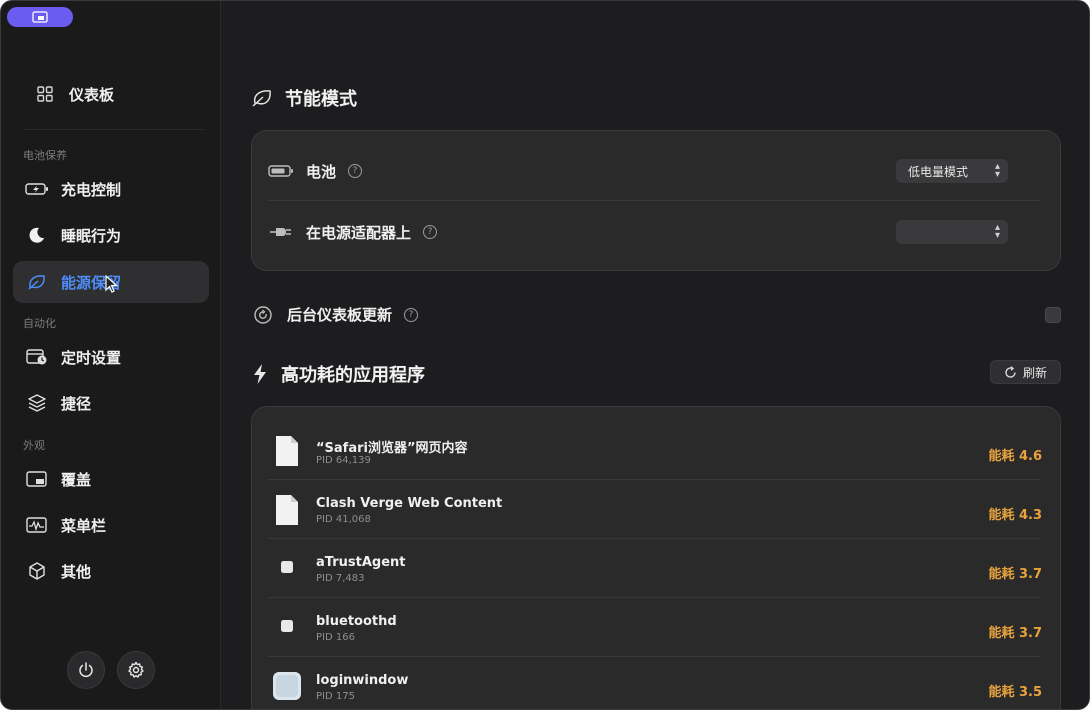 This screenshot has height=710, width=1090. I want to click on list-item: “Safari浏览器”网页内容 PID 64,139 能耗 4.6, so click(656, 450).